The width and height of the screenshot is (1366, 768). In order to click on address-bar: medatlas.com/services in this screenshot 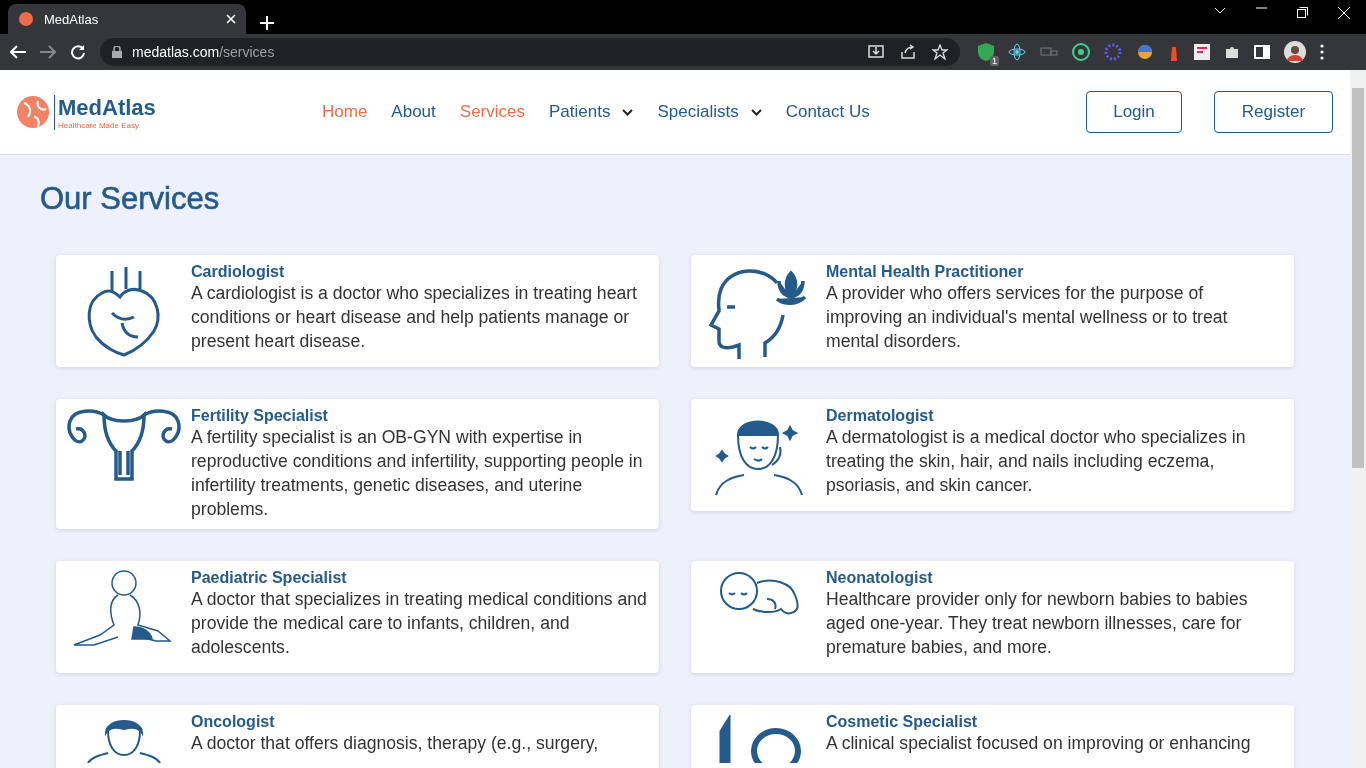, I will do `click(530, 52)`.